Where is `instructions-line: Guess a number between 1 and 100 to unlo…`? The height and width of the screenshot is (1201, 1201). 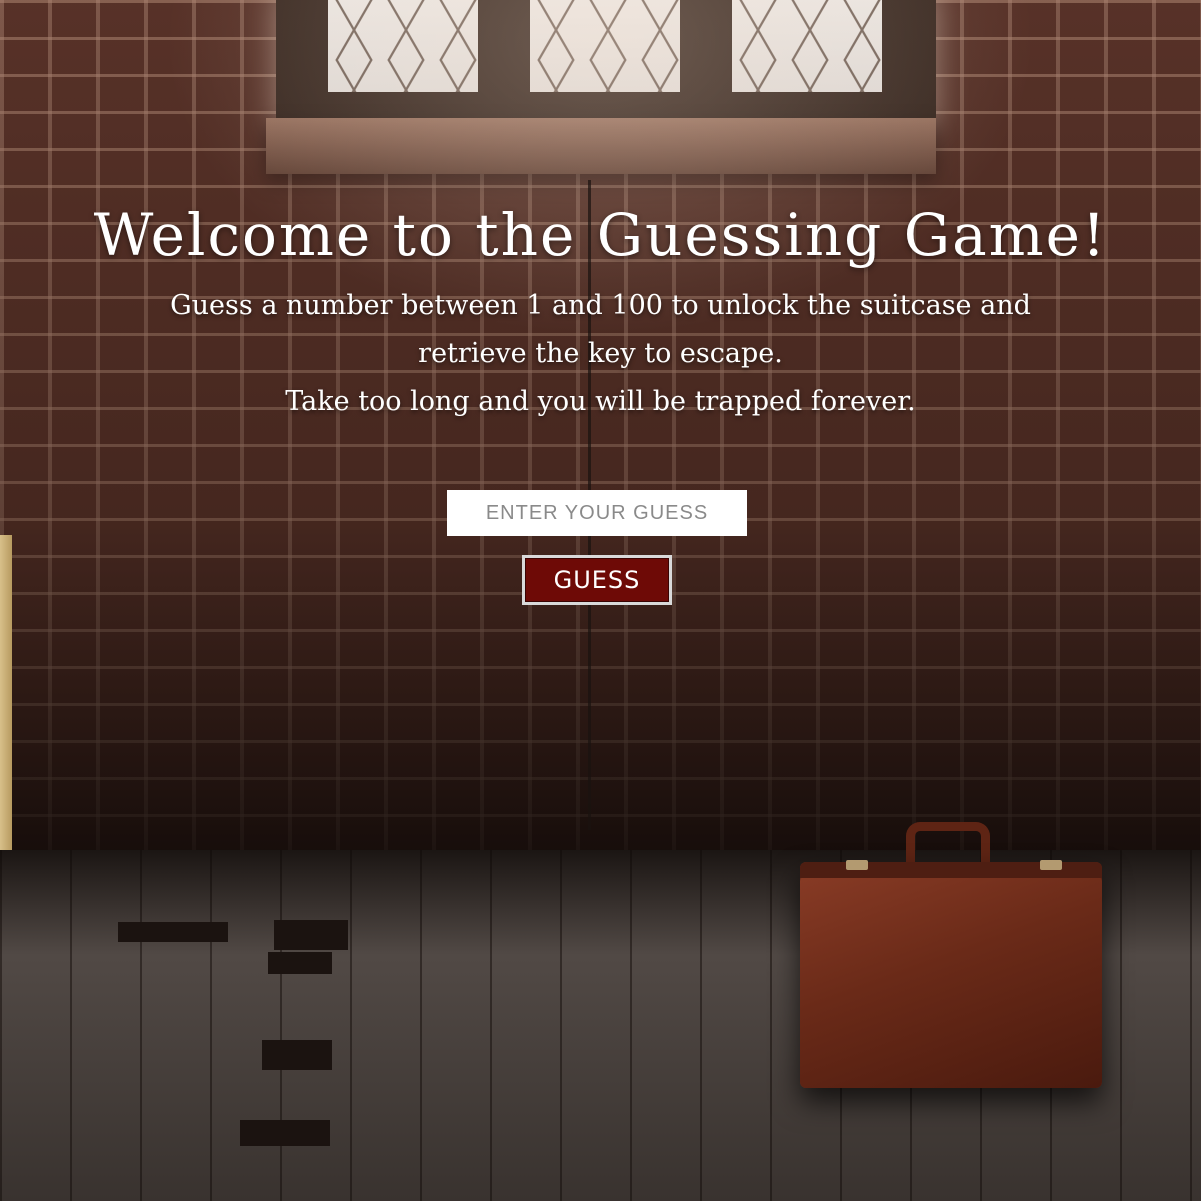 instructions-line: Guess a number between 1 and 100 to unlo… is located at coordinates (600, 329).